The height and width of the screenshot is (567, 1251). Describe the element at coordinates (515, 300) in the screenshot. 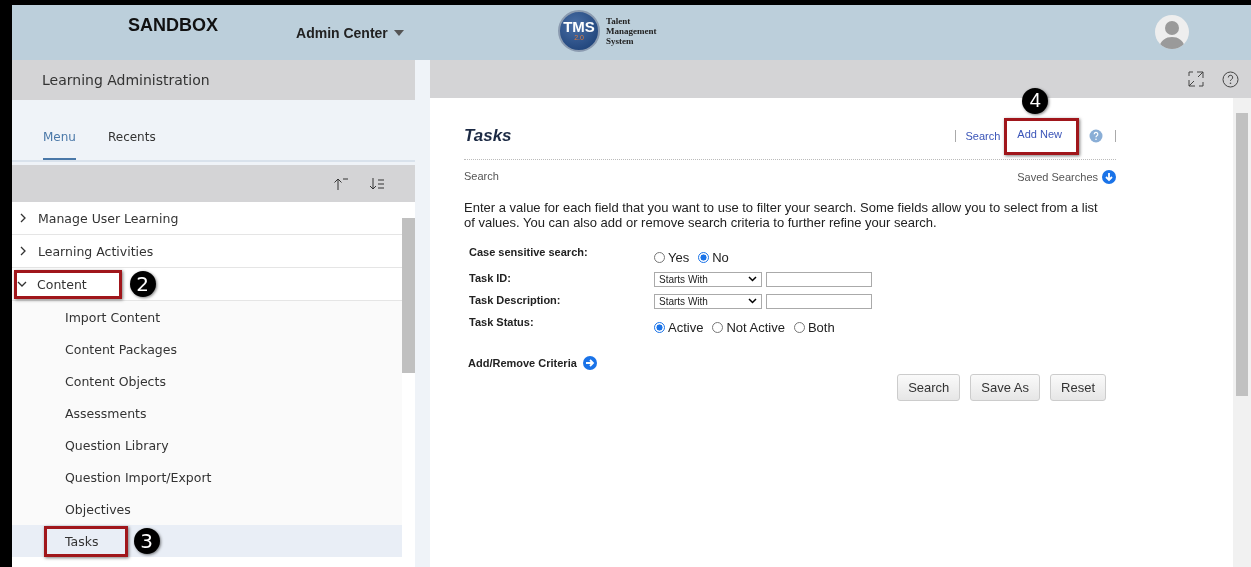

I see `field-label: Task Description:` at that location.